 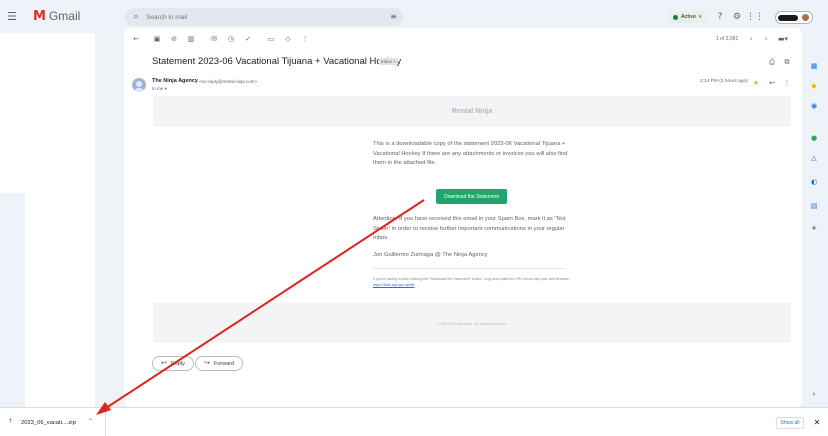 I want to click on meet-icon: △, so click(x=814, y=158).